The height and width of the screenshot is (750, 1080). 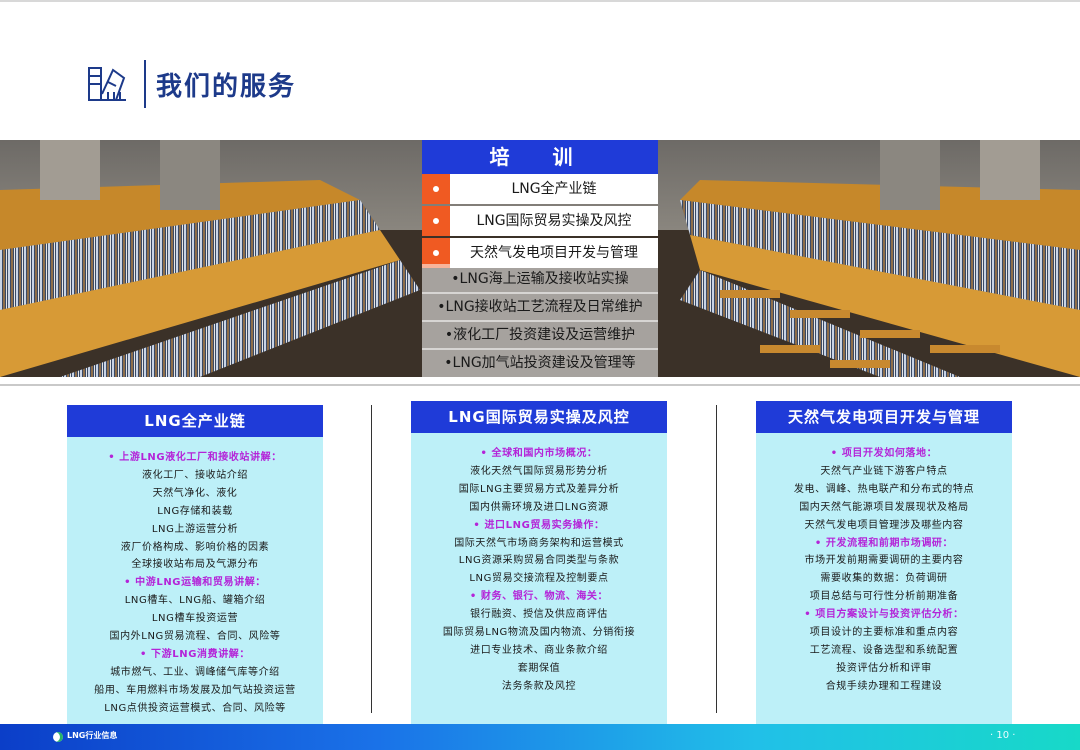 I want to click on footer-bar: LNG行业信息 · 10 ·, so click(x=540, y=737).